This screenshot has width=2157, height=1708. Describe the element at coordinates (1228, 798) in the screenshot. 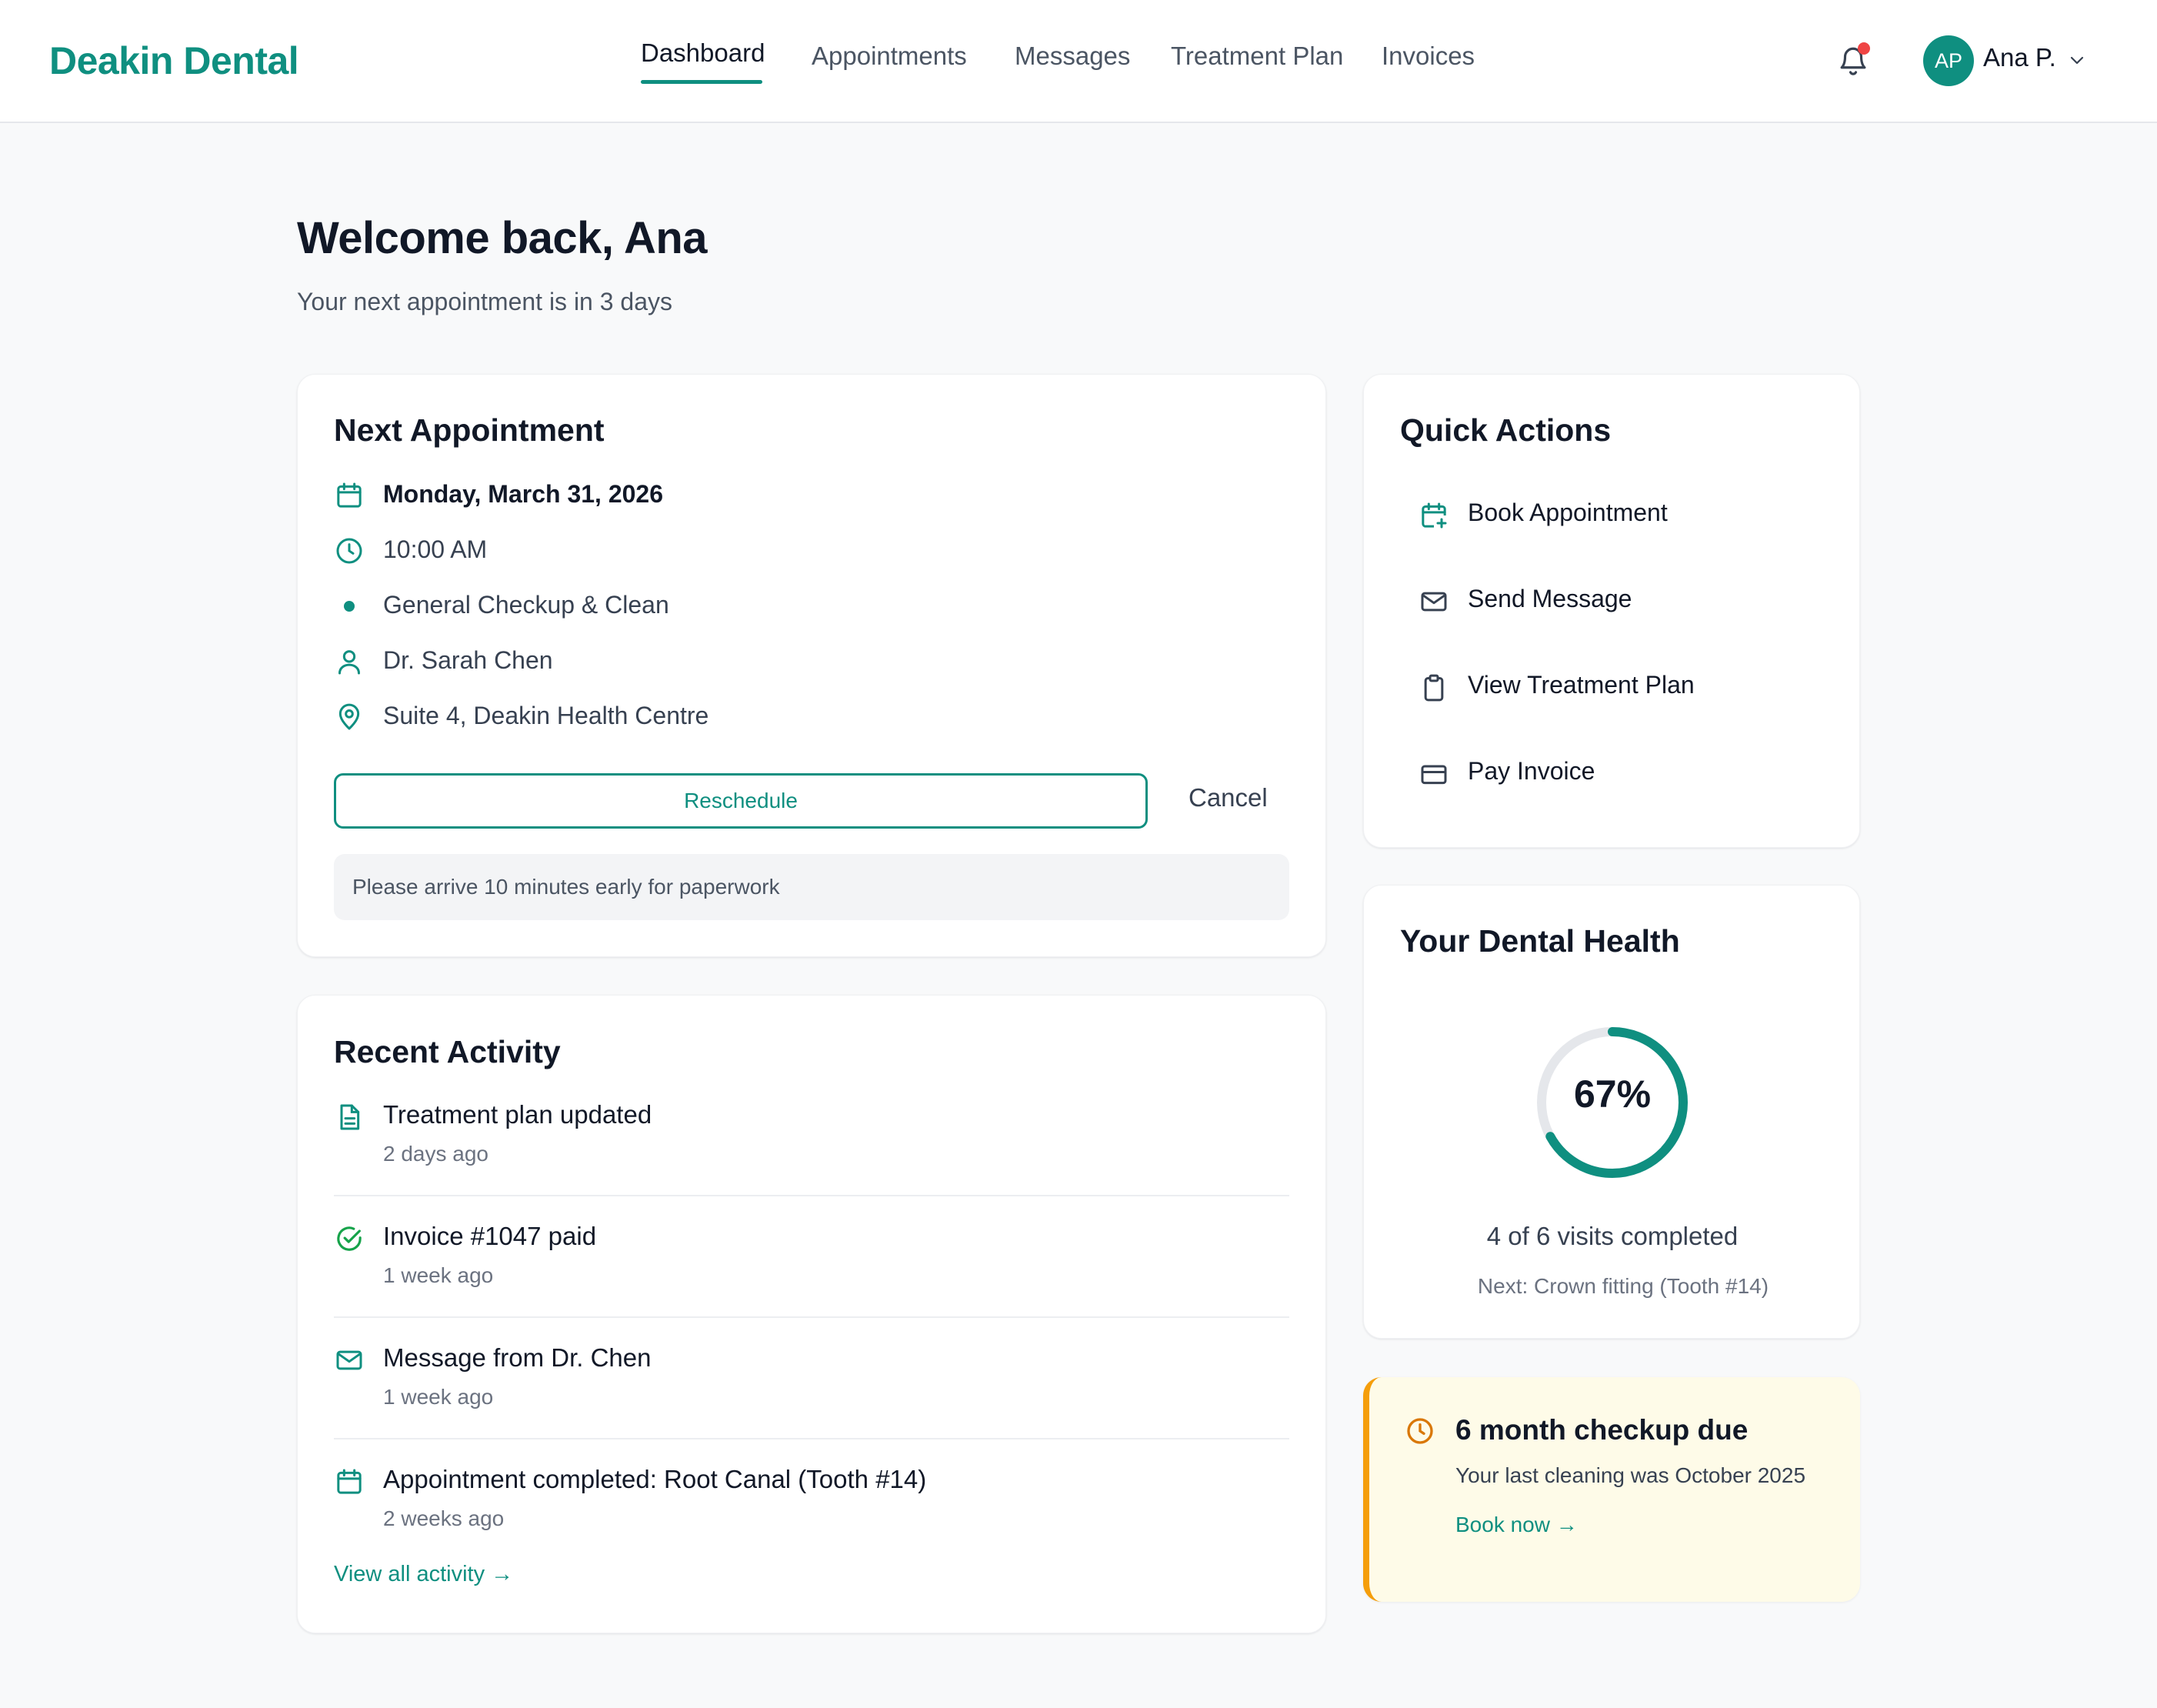

I see `cancel-button: Cancel` at that location.